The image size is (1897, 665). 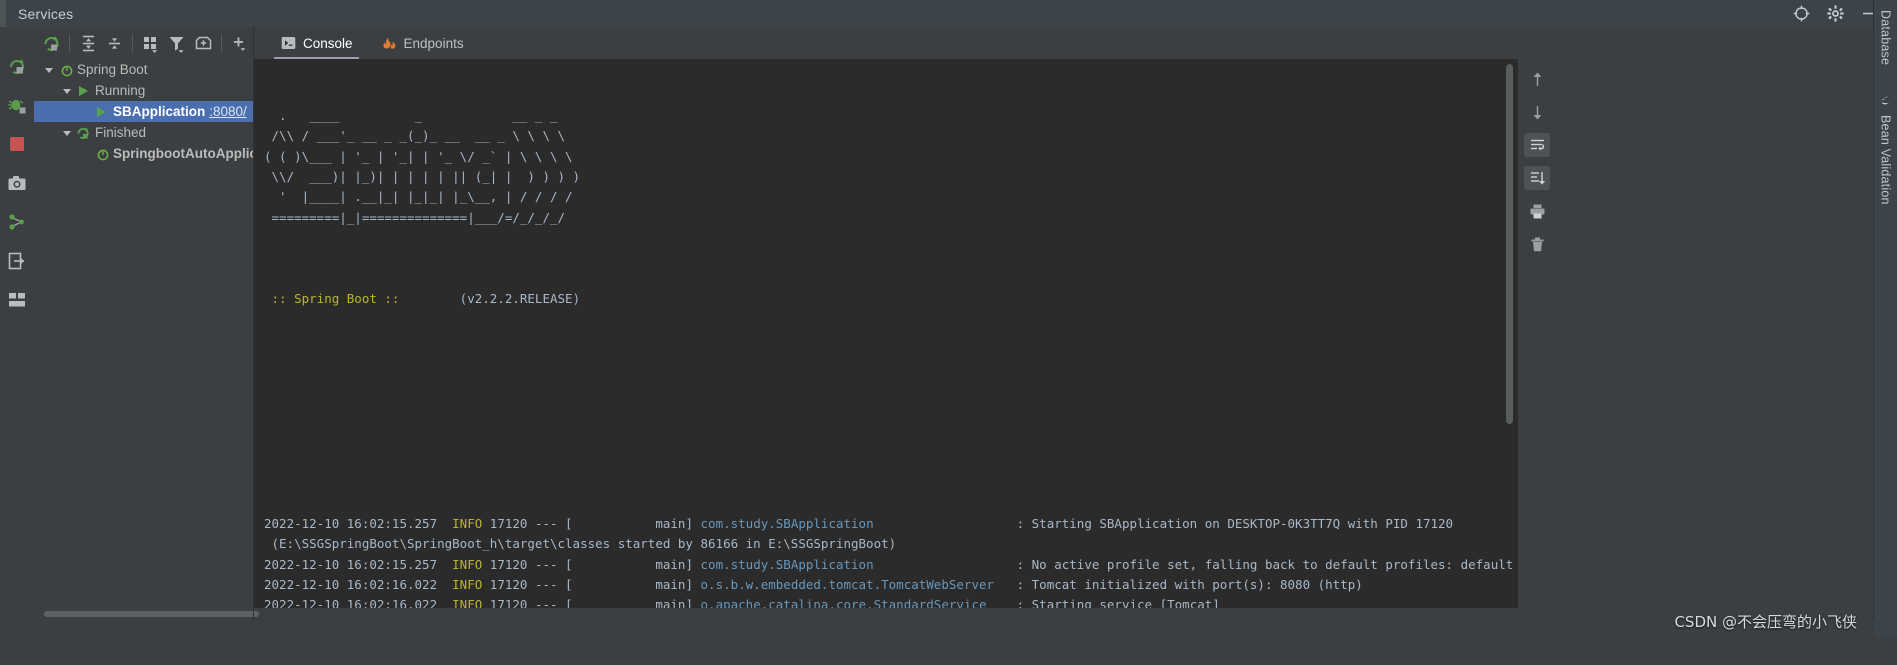 I want to click on add-icon, so click(x=240, y=43).